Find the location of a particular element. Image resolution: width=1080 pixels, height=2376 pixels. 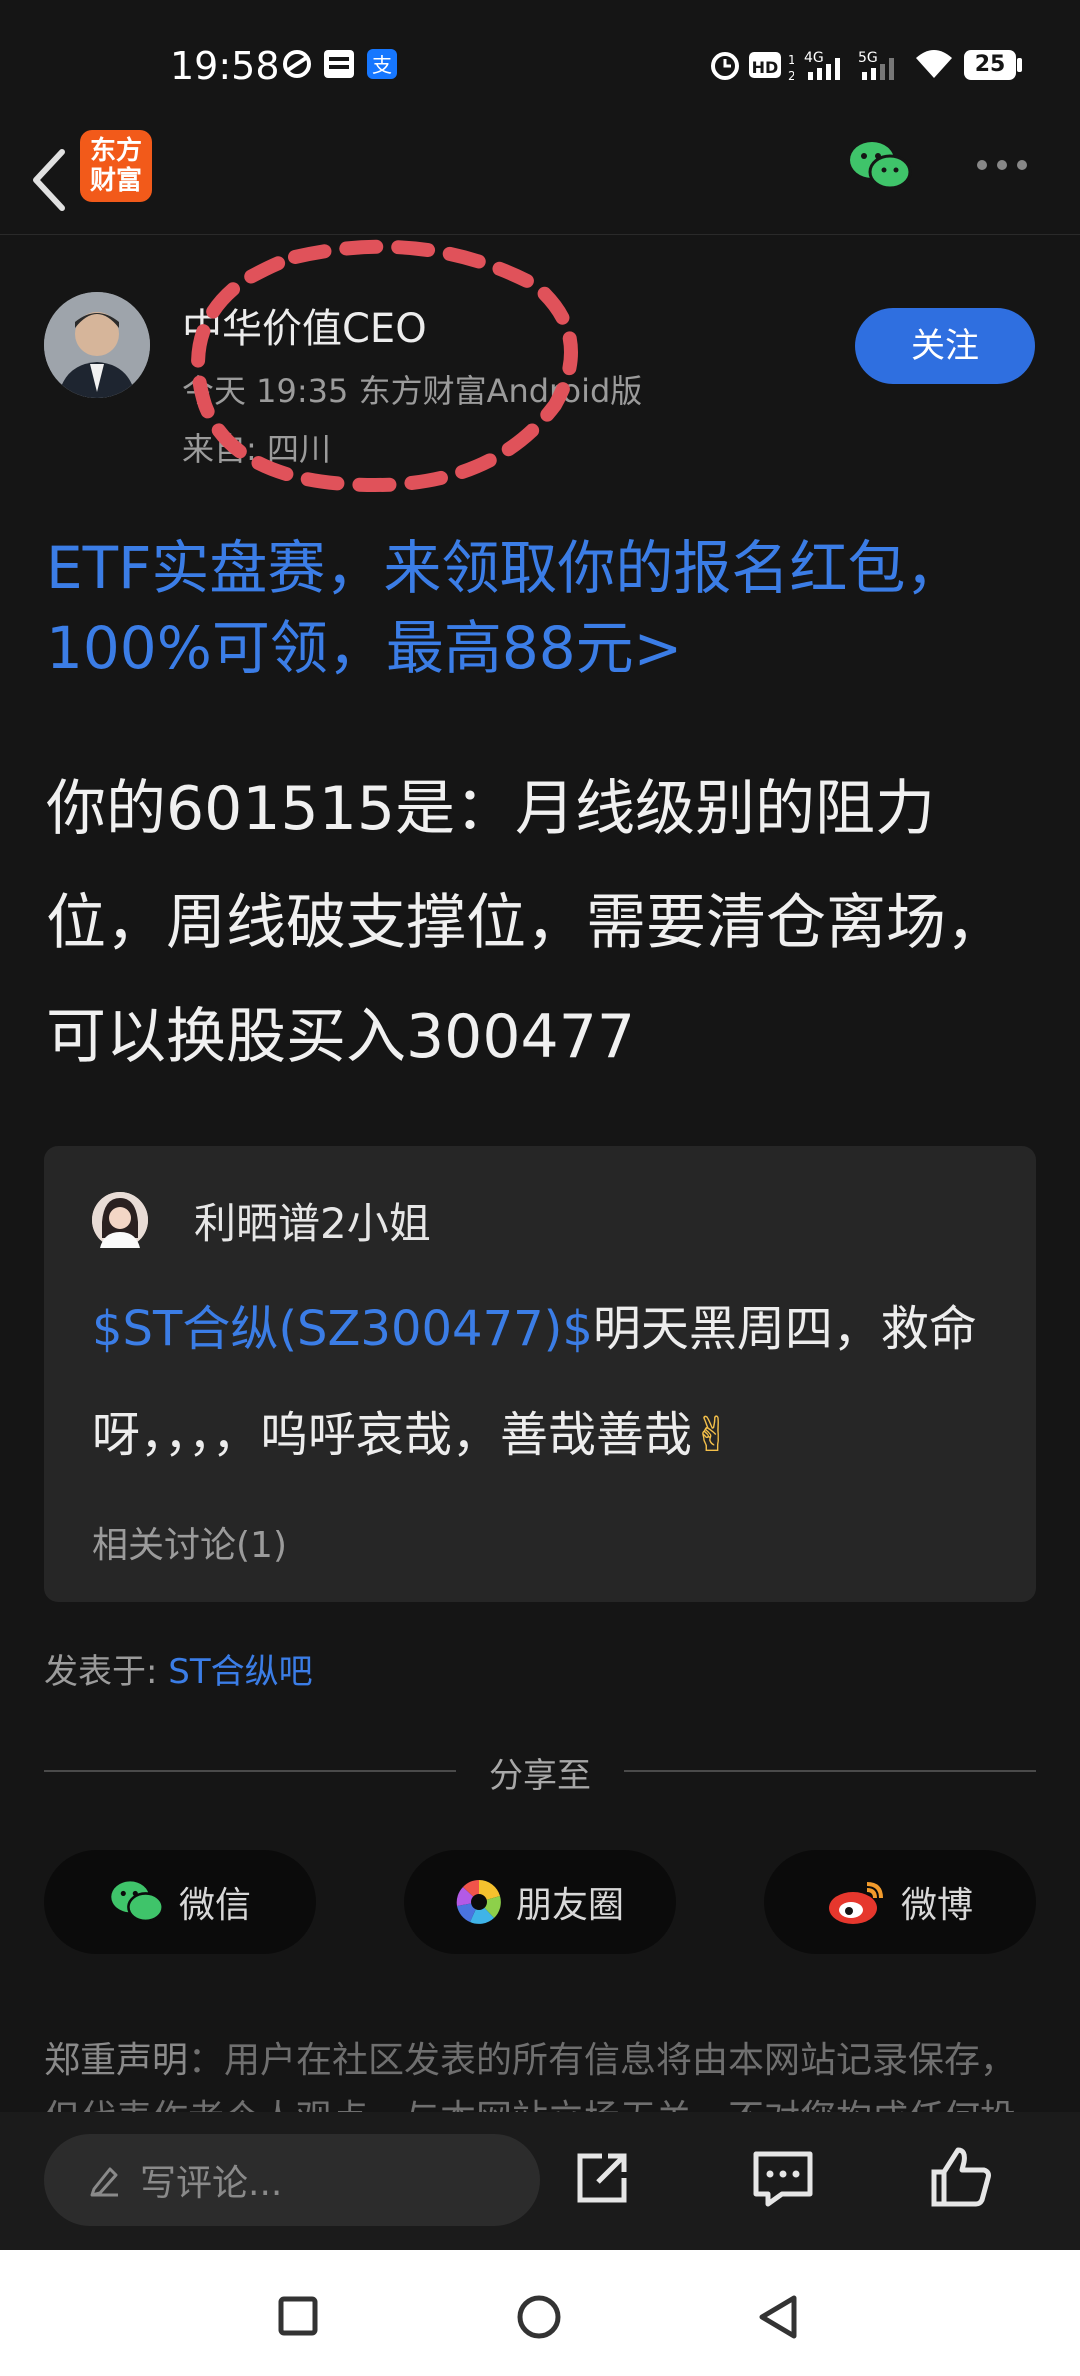

share-weibo-button: 微博 is located at coordinates (900, 1902).